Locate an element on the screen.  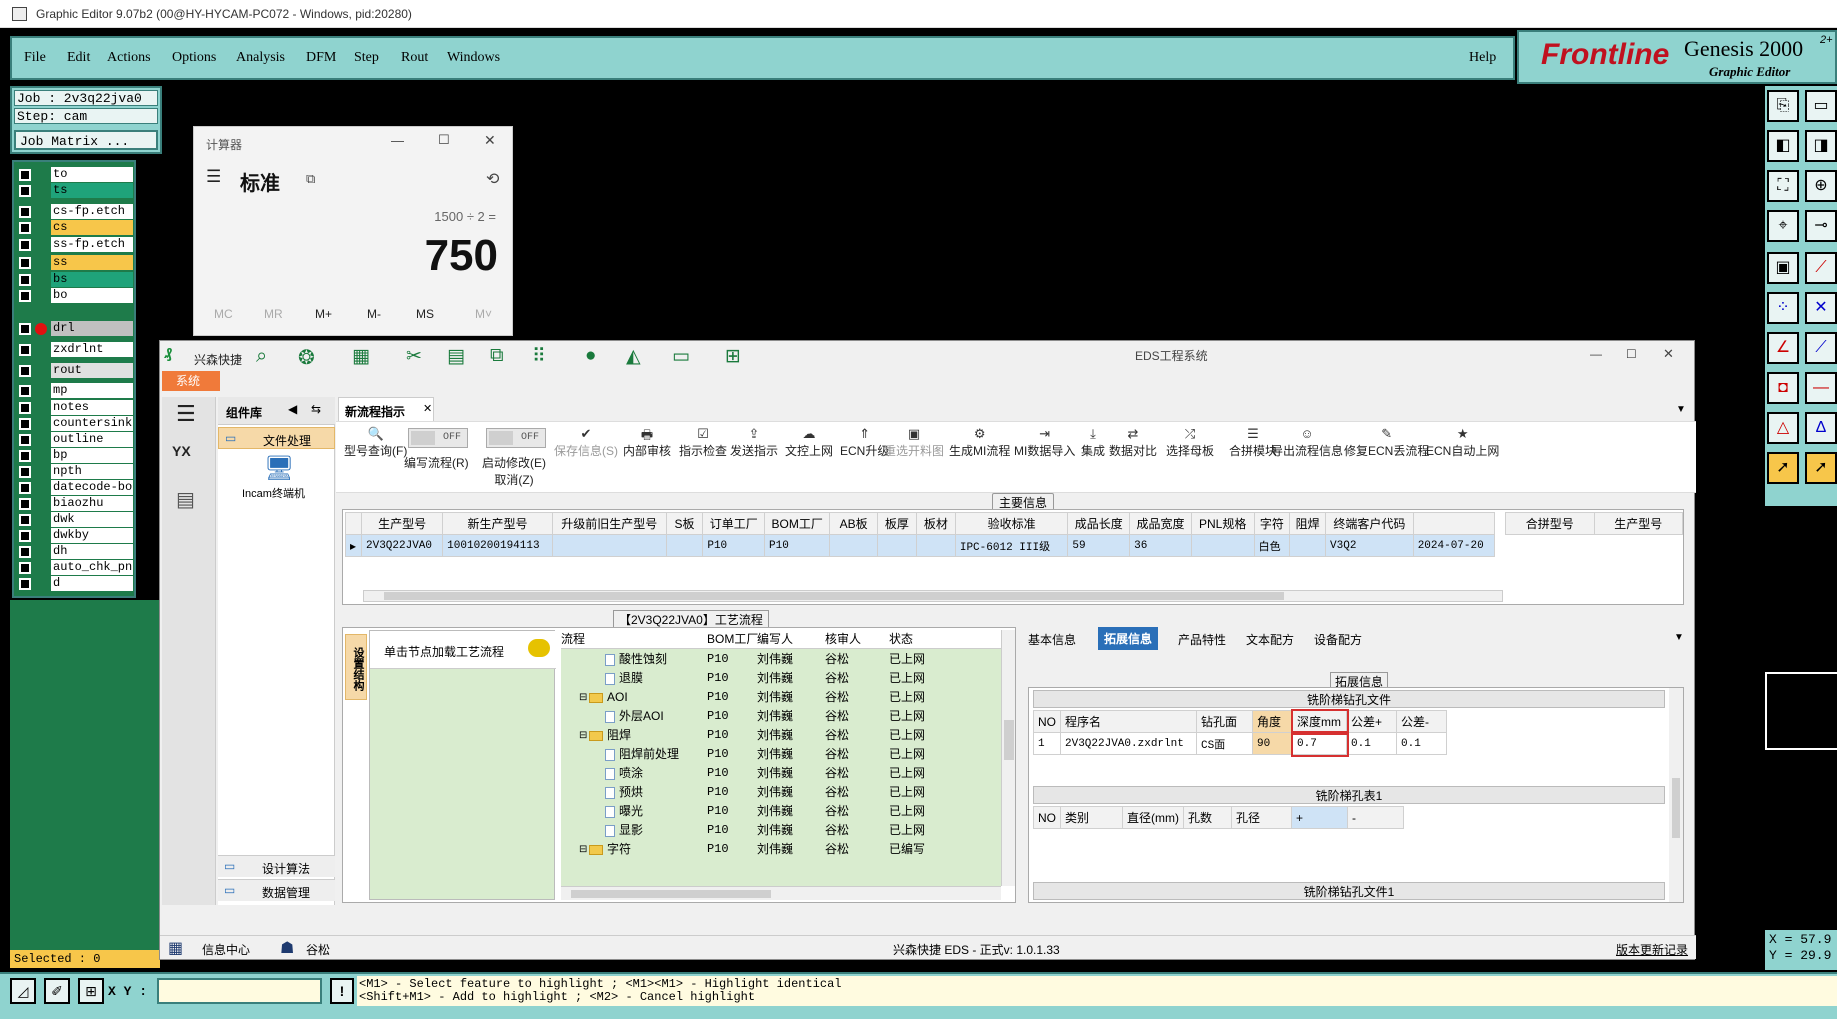
menu-file: File is located at coordinates (35, 58).